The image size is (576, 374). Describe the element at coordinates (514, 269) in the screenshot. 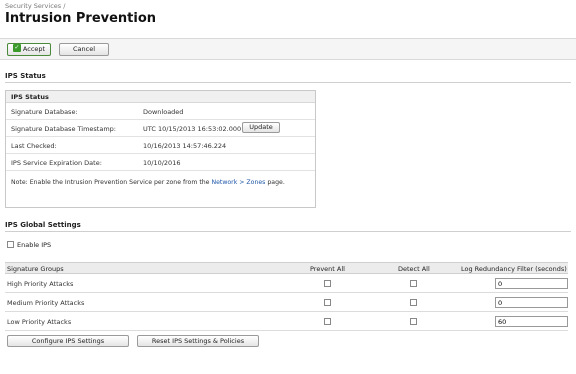

I see `column-header-log-redundancy: Log Redundancy Filter (seconds)` at that location.